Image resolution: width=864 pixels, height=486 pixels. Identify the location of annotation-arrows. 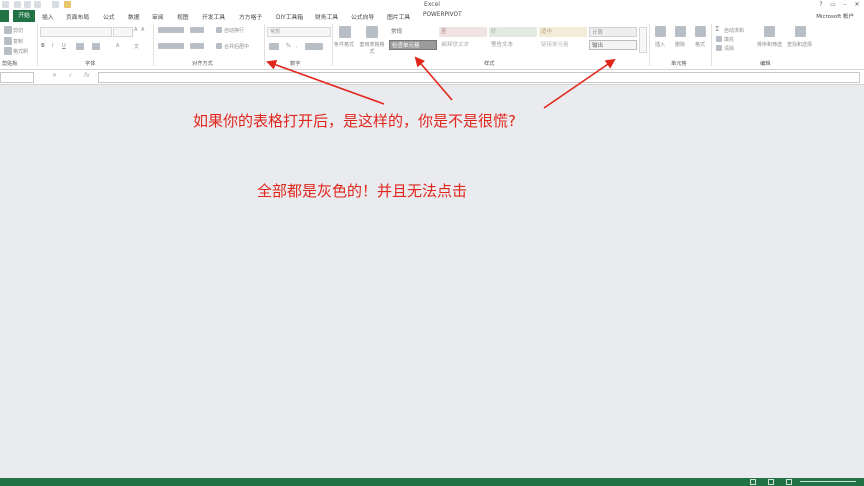
(441, 82).